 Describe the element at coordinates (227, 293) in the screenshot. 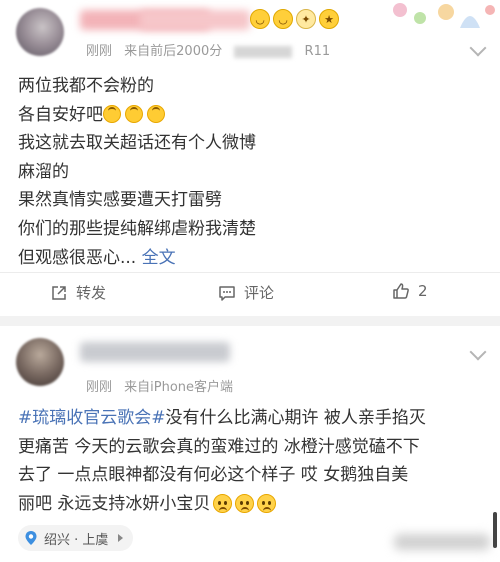

I see `comment-bubble-icon` at that location.